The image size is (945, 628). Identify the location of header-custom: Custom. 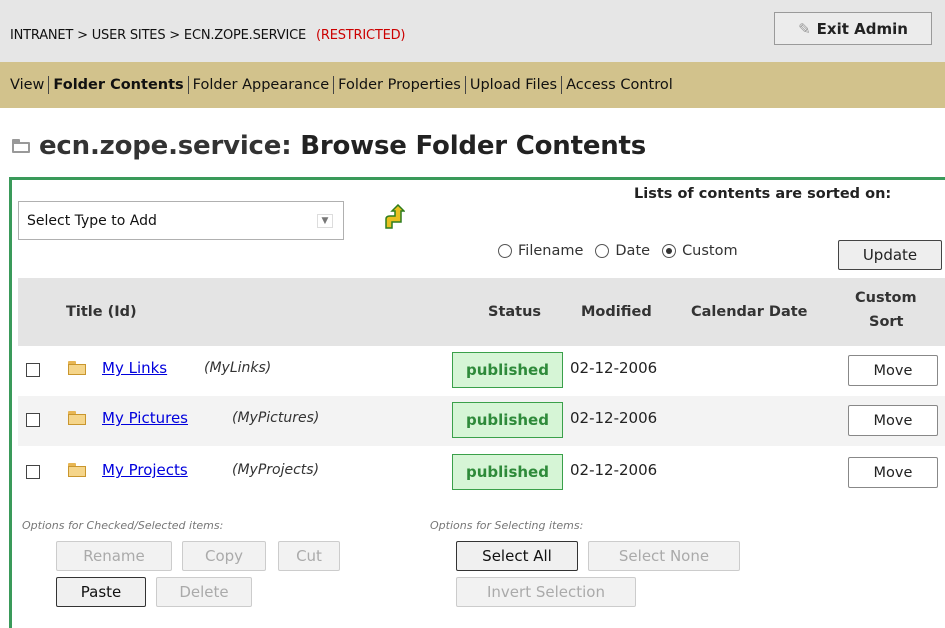
(886, 298).